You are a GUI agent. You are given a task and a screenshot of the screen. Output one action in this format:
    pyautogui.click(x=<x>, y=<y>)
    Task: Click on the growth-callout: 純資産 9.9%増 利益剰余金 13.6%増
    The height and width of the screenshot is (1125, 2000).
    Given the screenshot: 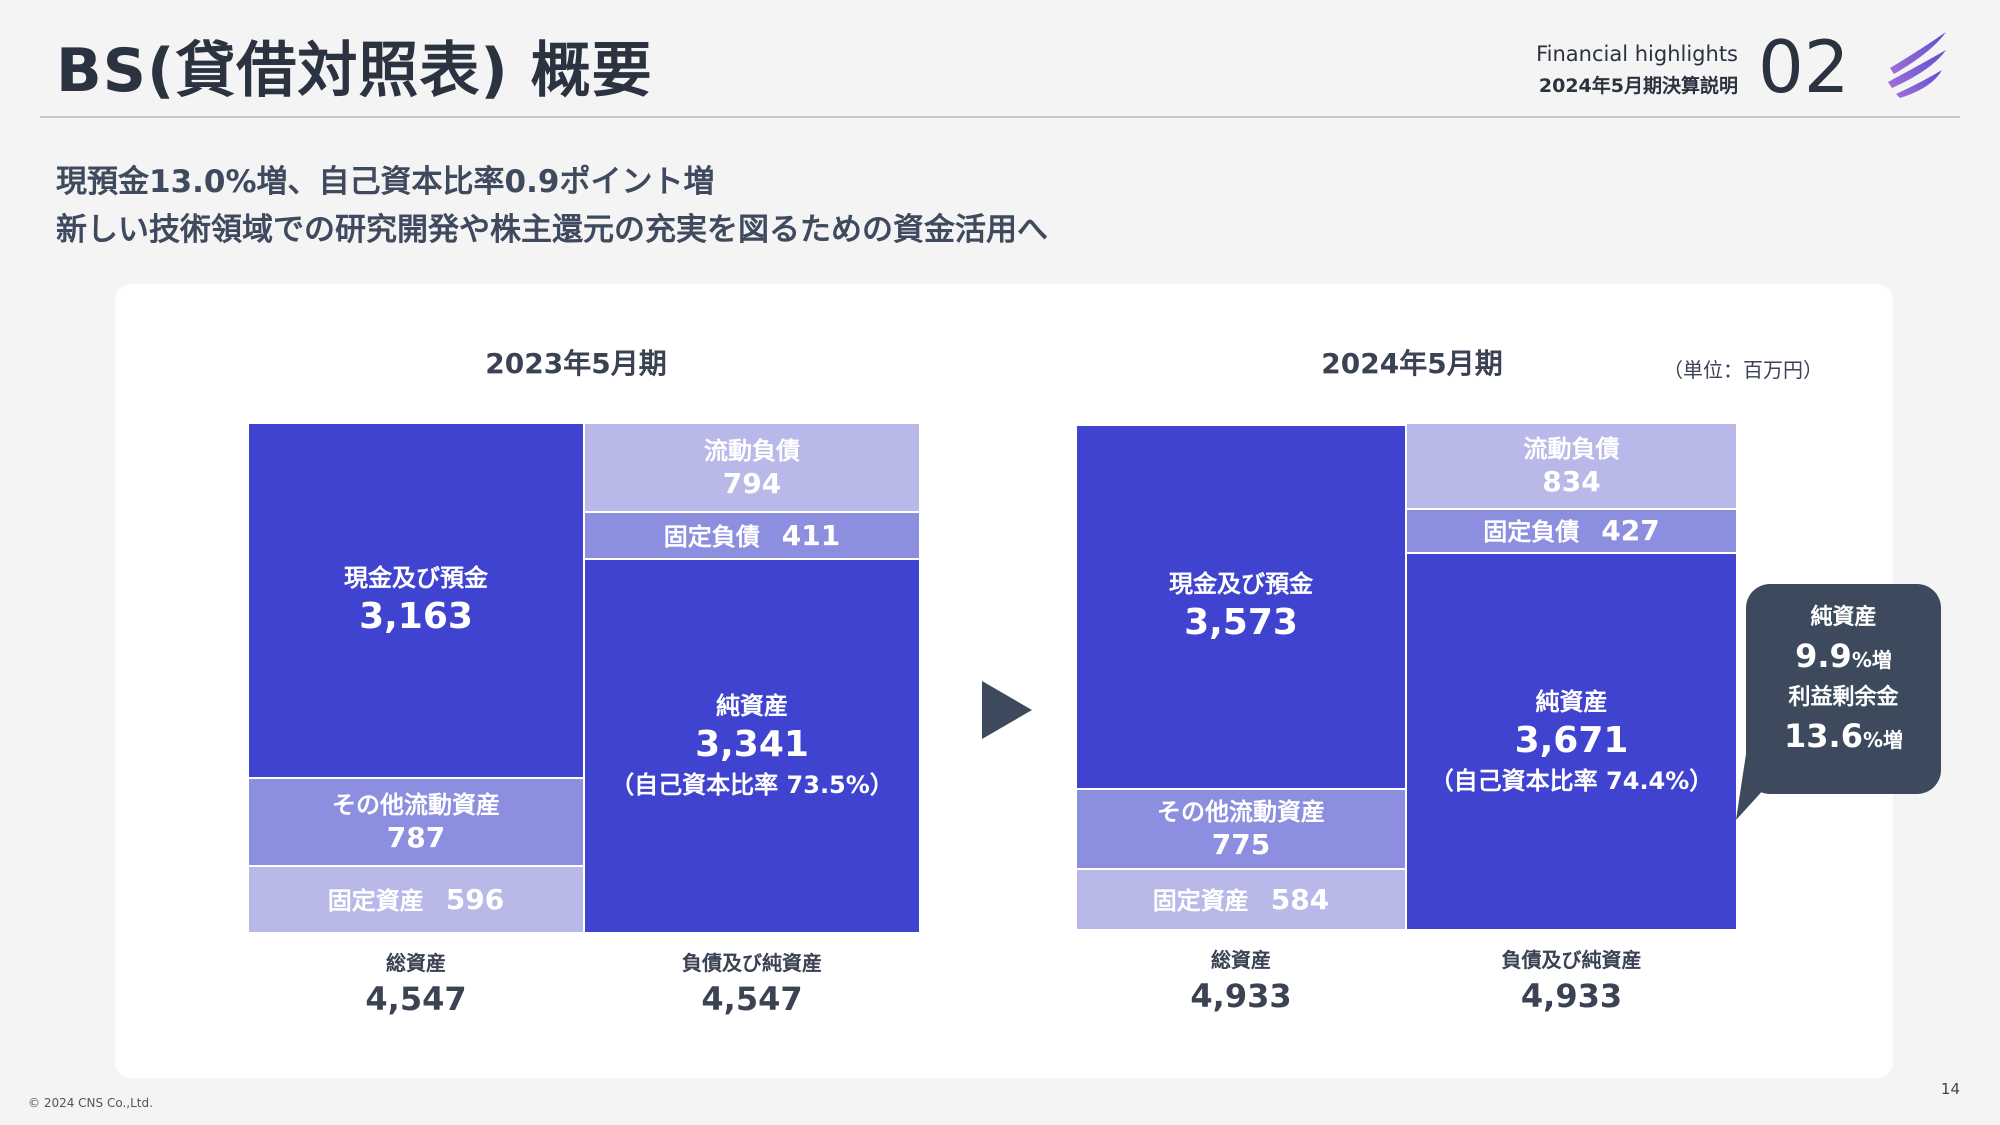 What is the action you would take?
    pyautogui.click(x=1843, y=689)
    